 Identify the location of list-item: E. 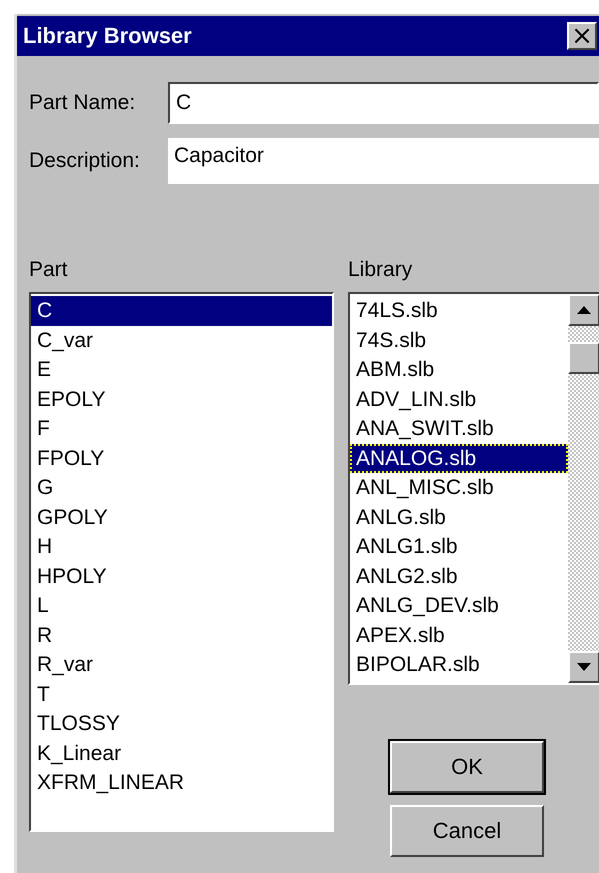
(181, 369).